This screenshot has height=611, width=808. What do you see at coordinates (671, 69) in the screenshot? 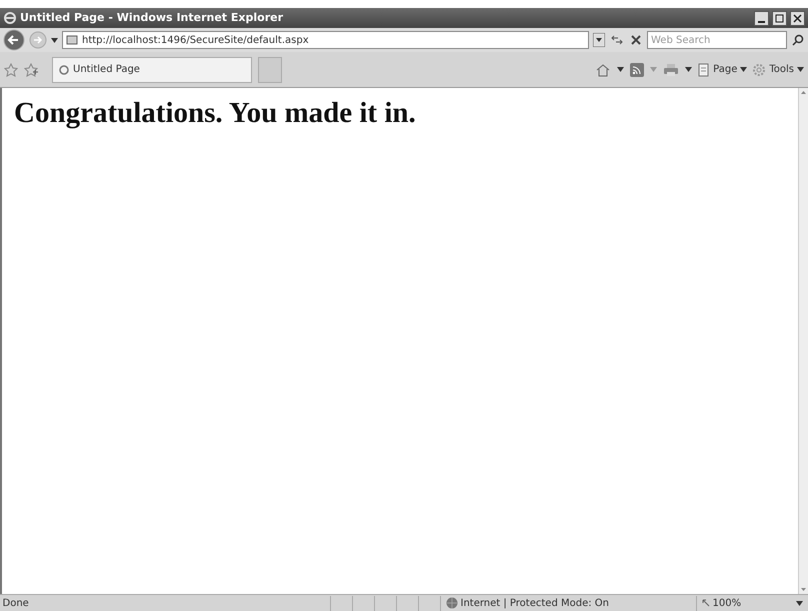
I see `printer-icon` at bounding box center [671, 69].